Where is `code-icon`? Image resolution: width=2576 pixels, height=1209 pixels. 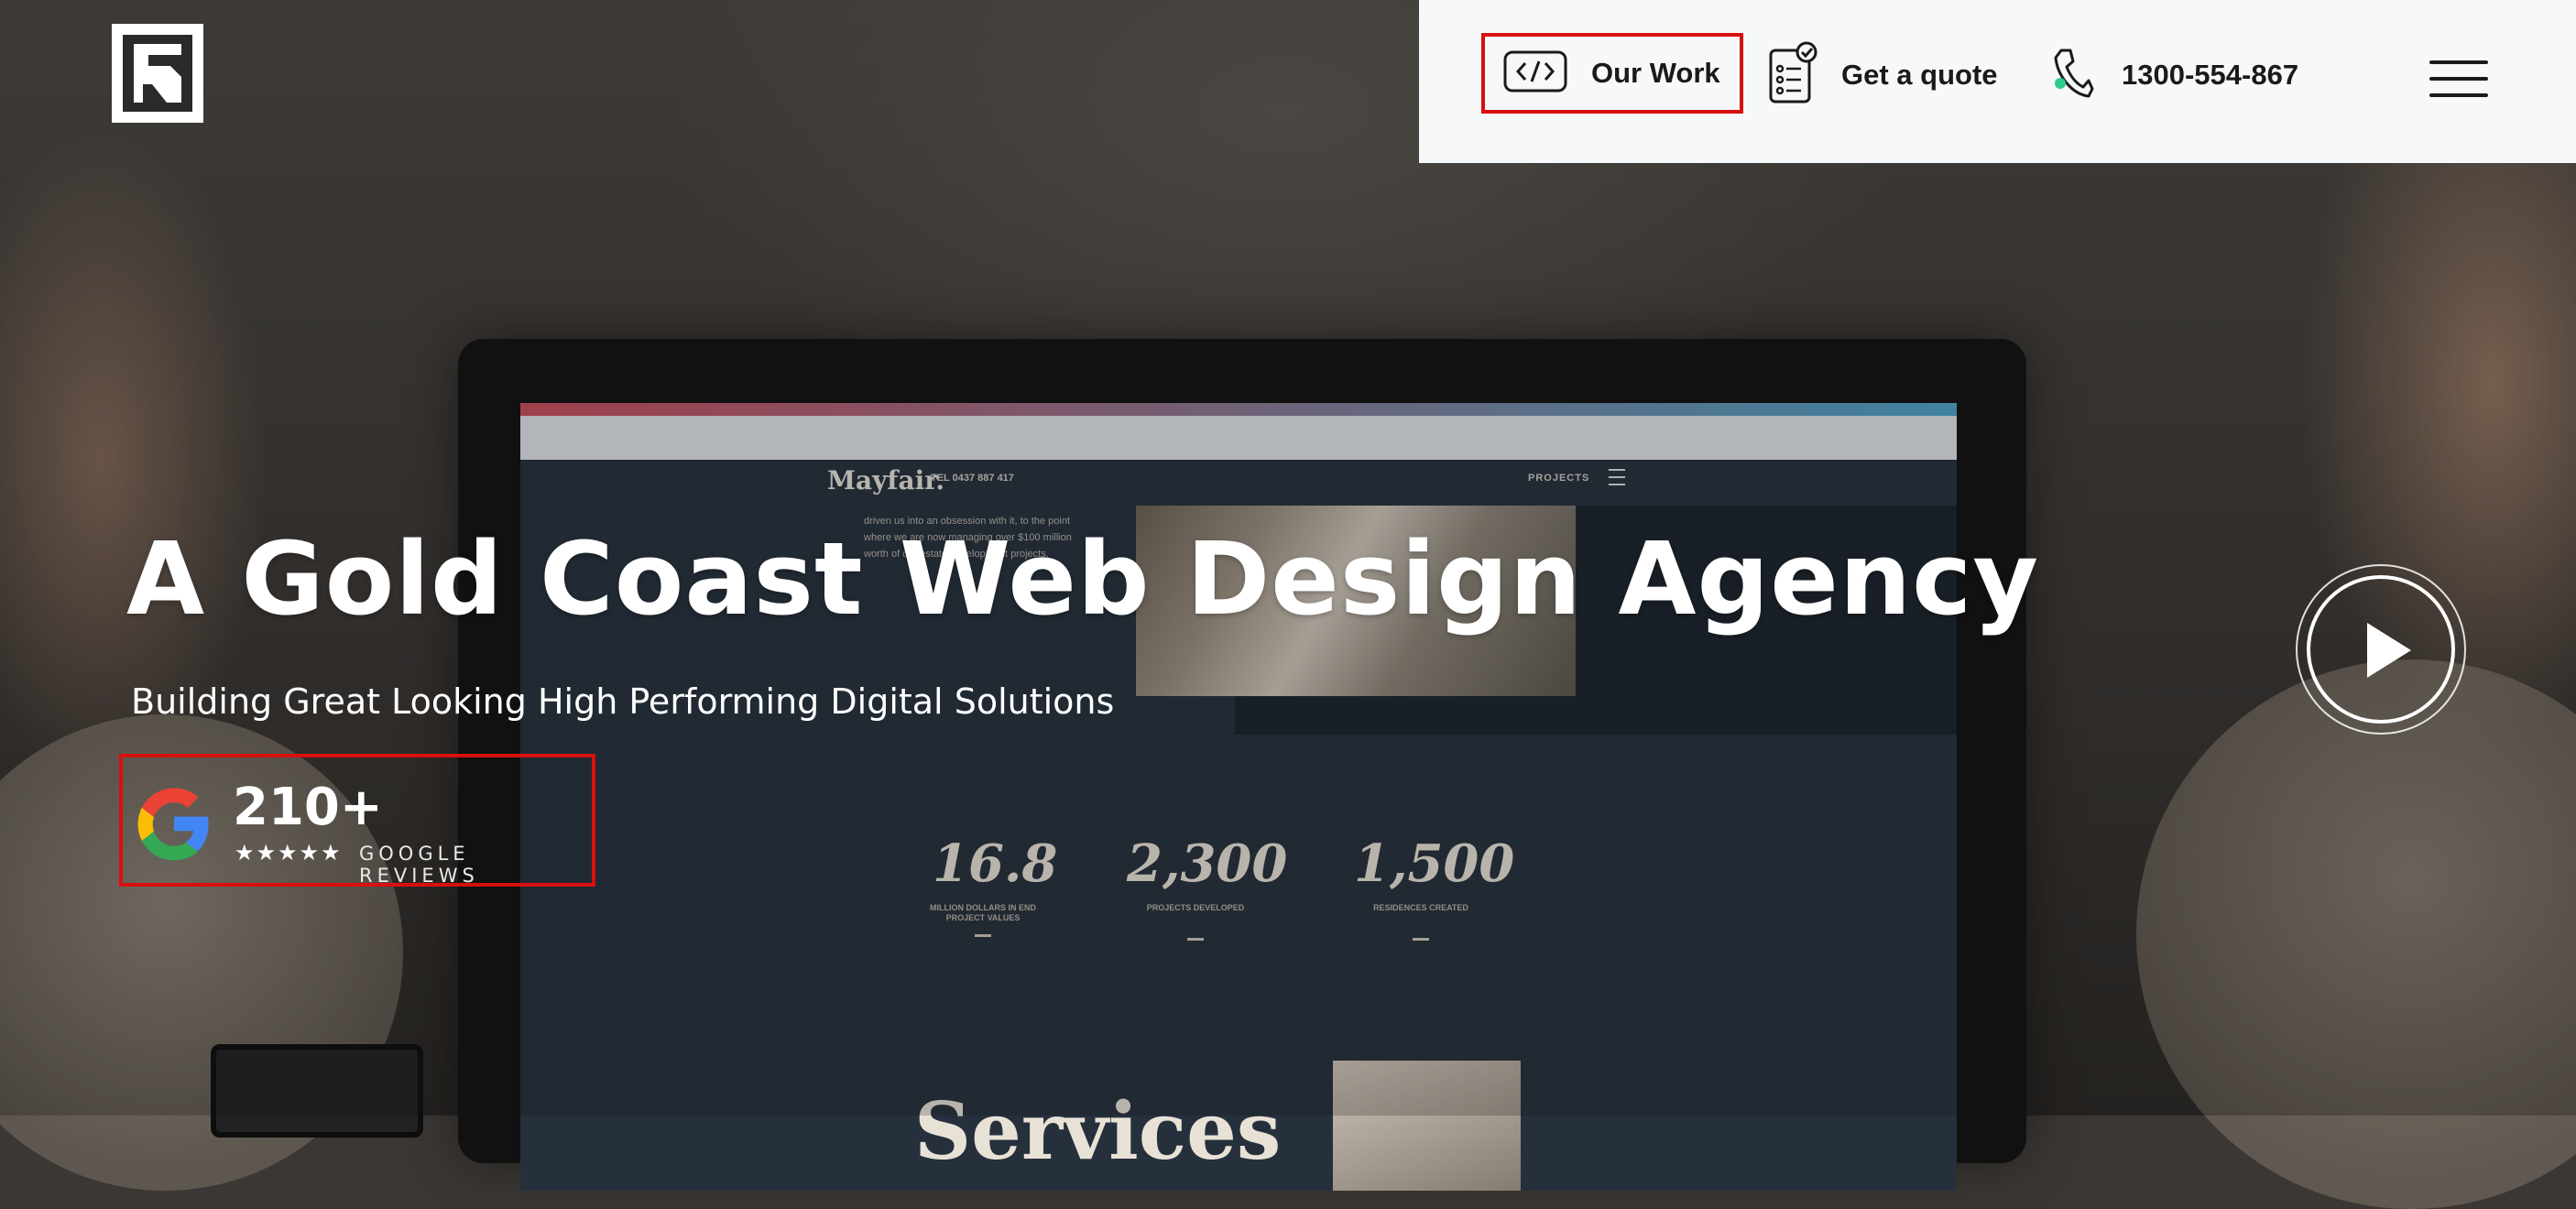 code-icon is located at coordinates (1535, 73).